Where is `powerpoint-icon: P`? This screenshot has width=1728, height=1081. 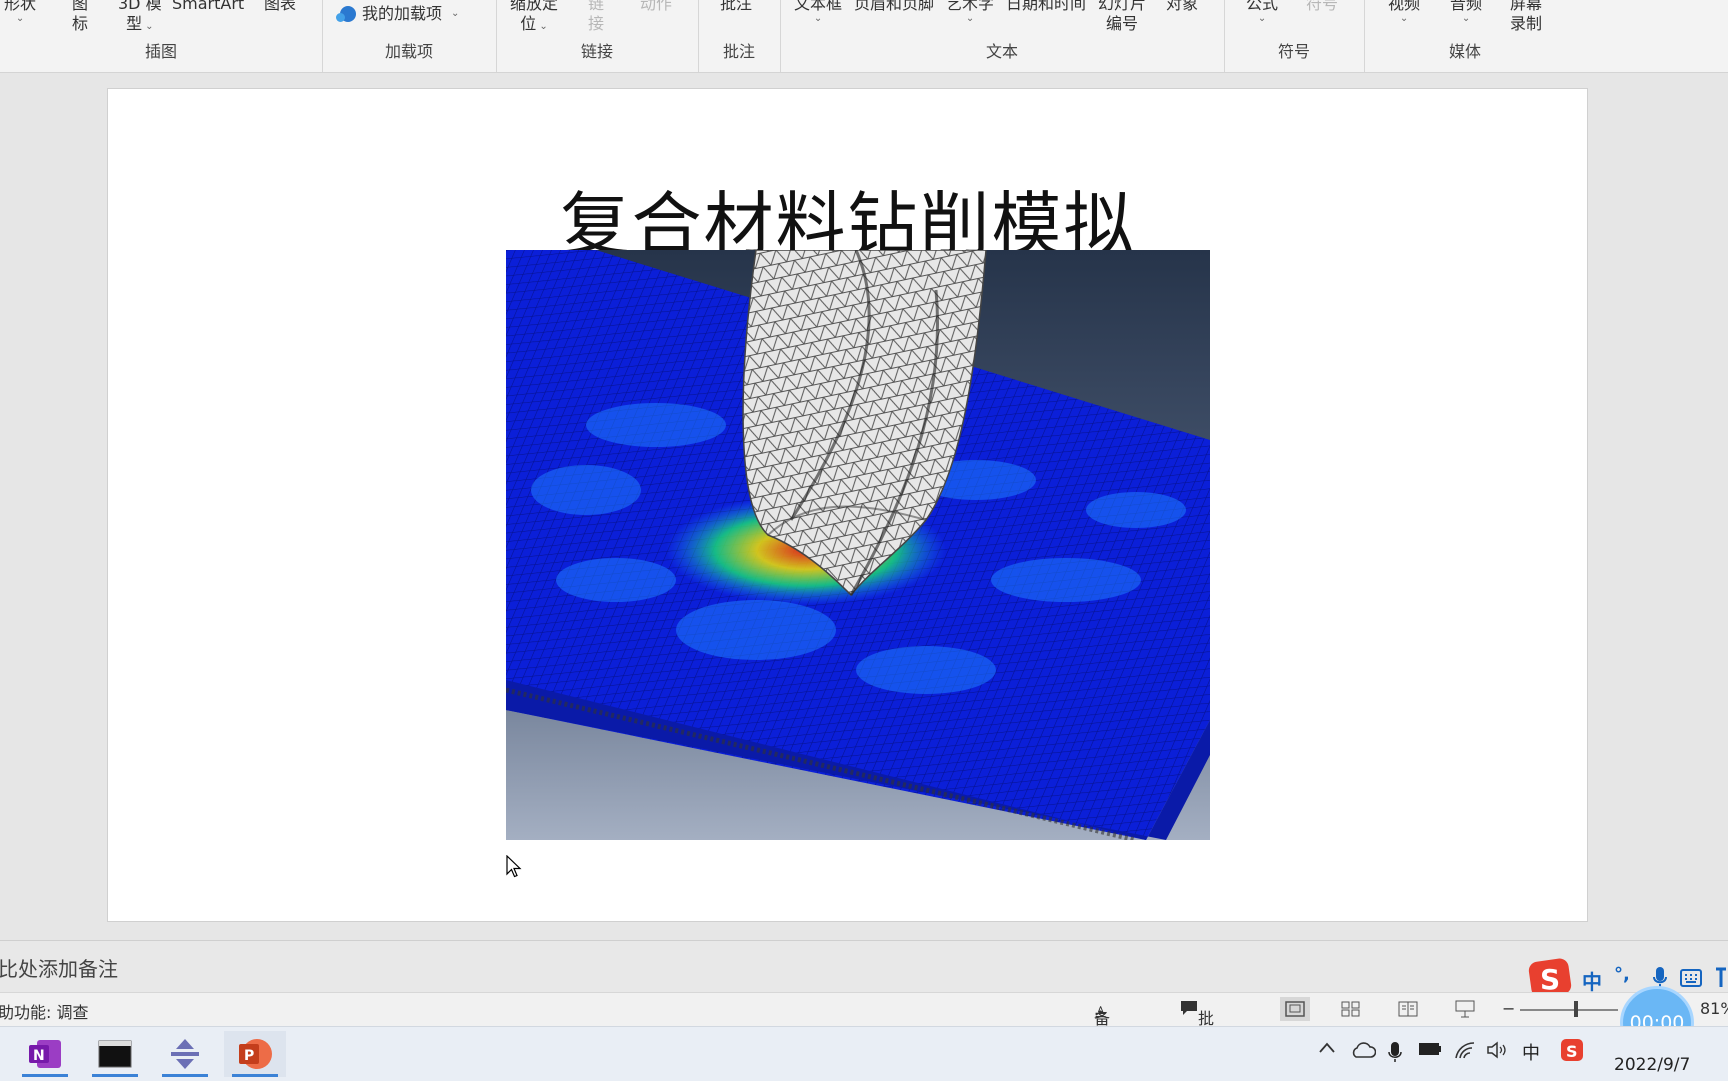 powerpoint-icon: P is located at coordinates (255, 1054).